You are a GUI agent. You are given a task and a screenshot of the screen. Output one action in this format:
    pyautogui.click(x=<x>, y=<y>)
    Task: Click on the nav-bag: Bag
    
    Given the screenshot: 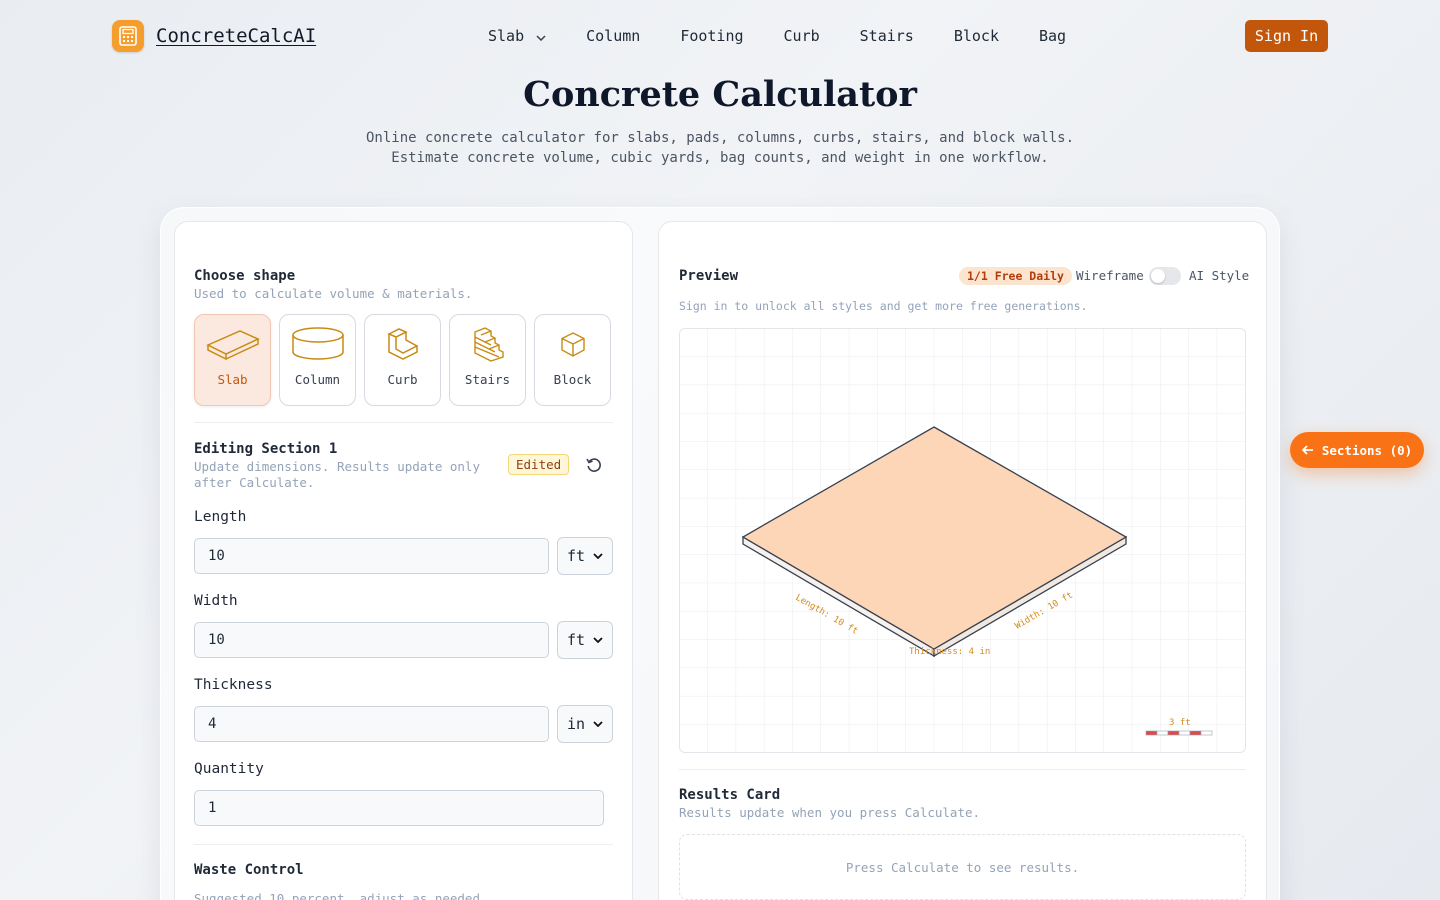 What is the action you would take?
    pyautogui.click(x=1052, y=36)
    